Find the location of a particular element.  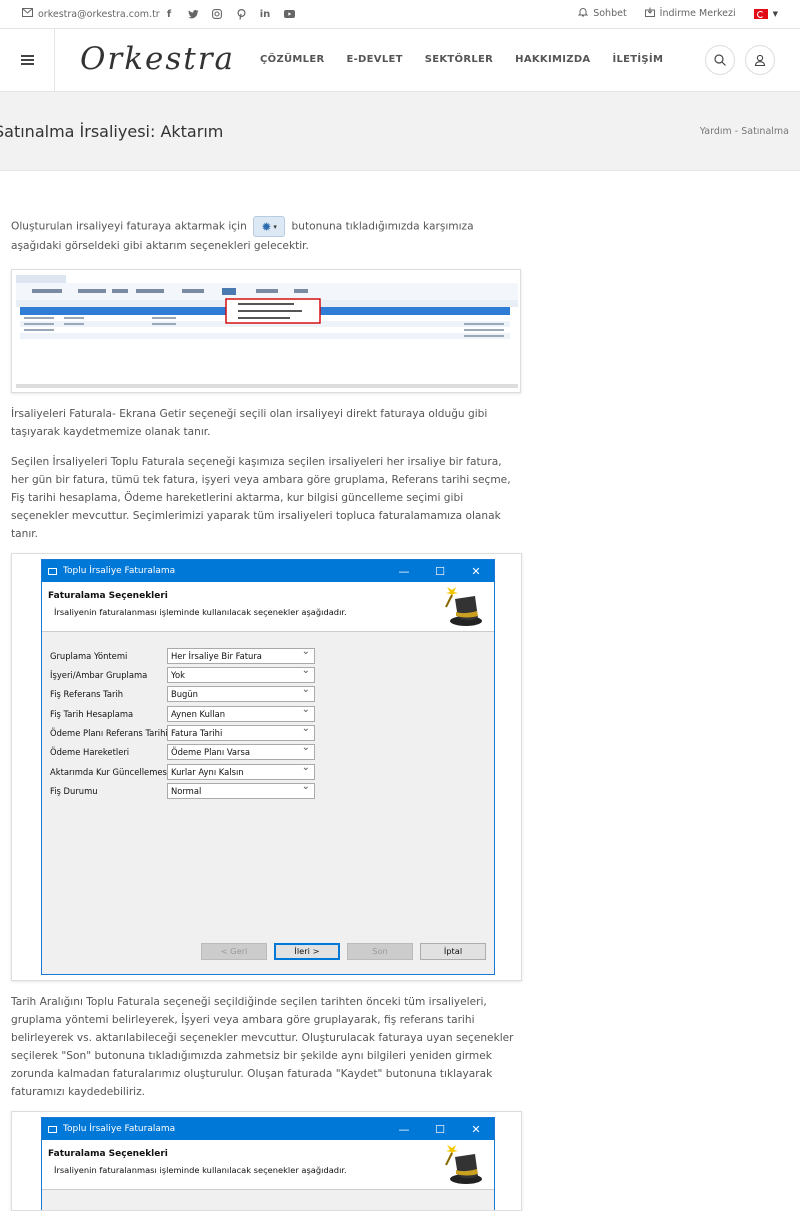

back-button: < Geri is located at coordinates (234, 951).